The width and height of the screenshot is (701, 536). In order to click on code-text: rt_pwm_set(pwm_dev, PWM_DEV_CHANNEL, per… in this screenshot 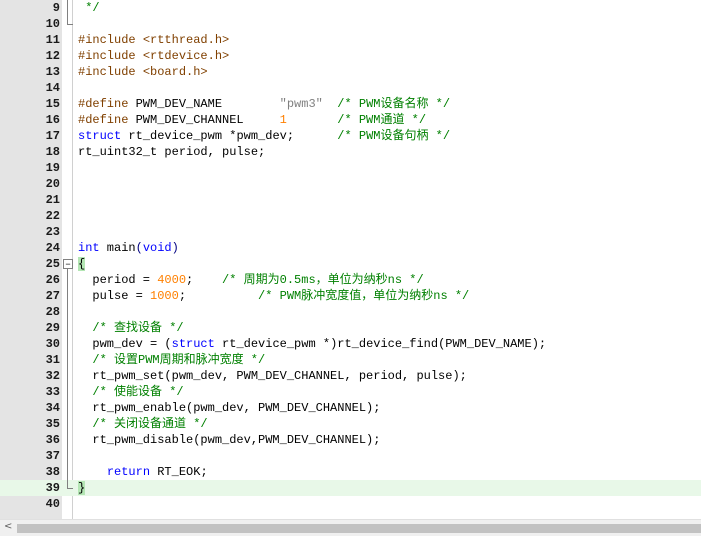, I will do `click(272, 376)`.